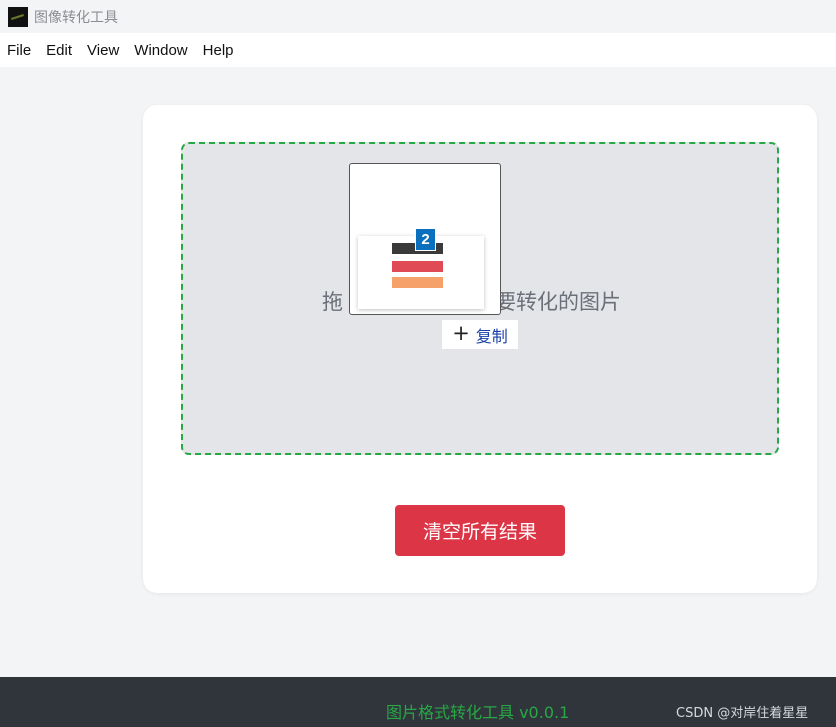 The width and height of the screenshot is (836, 727). Describe the element at coordinates (76, 17) in the screenshot. I see `window-title: 图像转化工具` at that location.